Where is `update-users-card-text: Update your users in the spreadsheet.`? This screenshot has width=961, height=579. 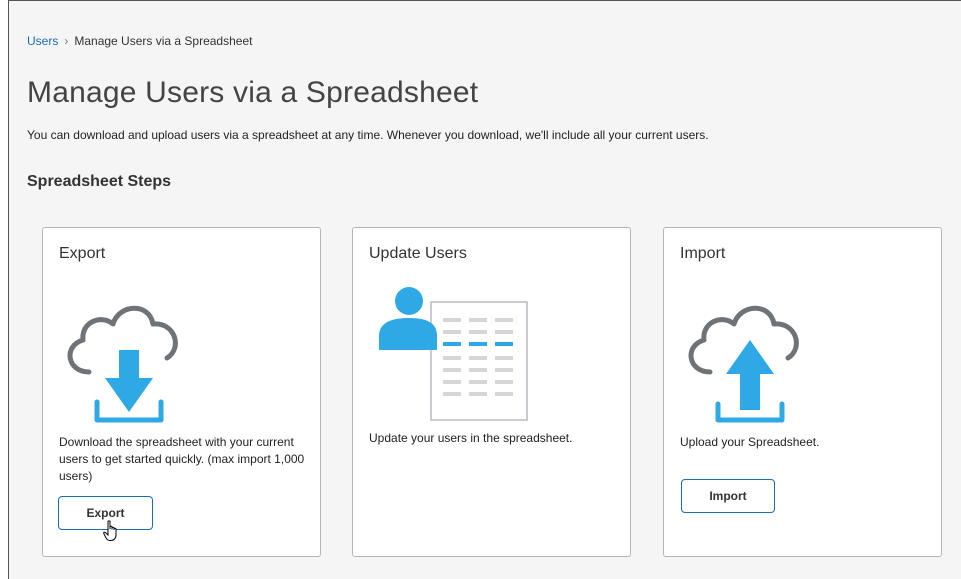 update-users-card-text: Update your users in the spreadsheet. is located at coordinates (471, 438).